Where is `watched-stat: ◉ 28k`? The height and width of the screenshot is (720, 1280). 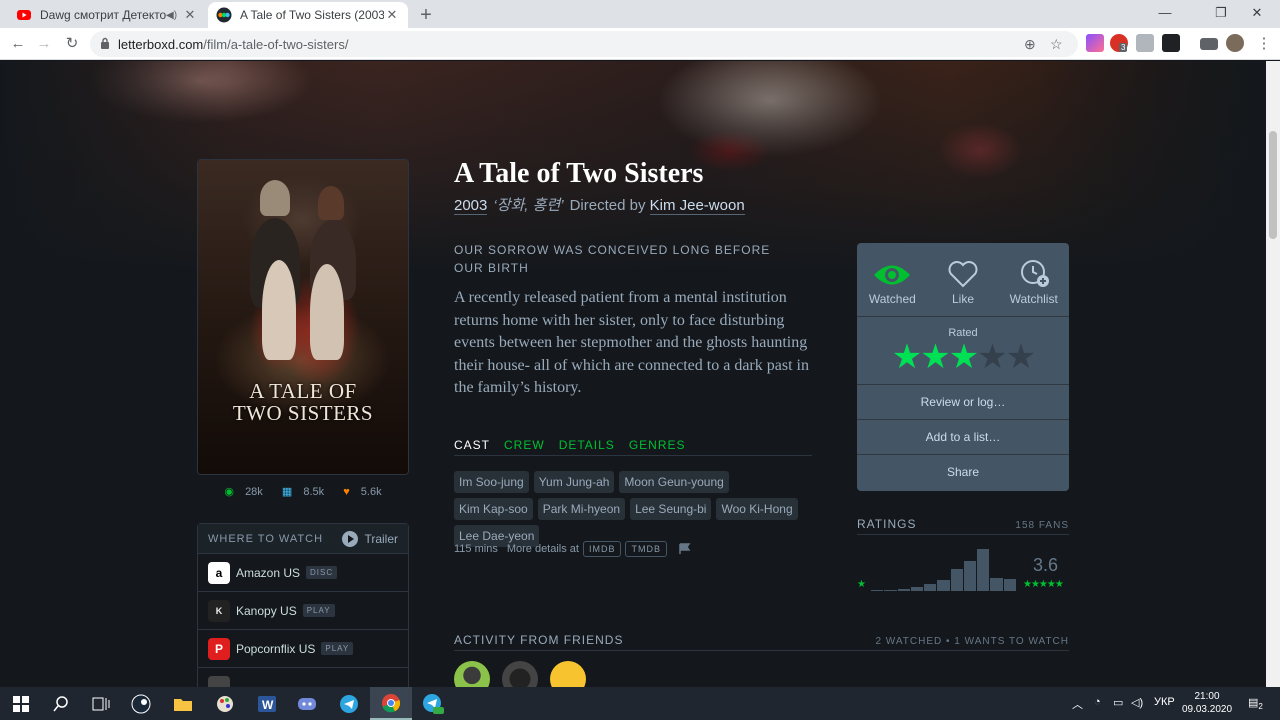 watched-stat: ◉ 28k is located at coordinates (243, 492).